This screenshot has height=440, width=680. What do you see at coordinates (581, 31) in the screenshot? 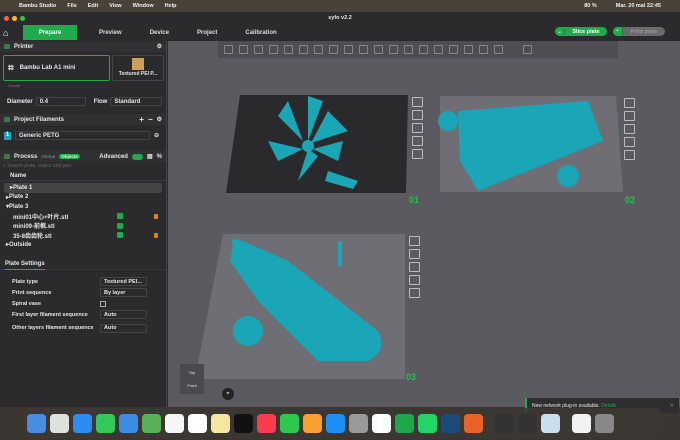
I see `slice-plate-button: ⌄ Slice plate` at bounding box center [581, 31].